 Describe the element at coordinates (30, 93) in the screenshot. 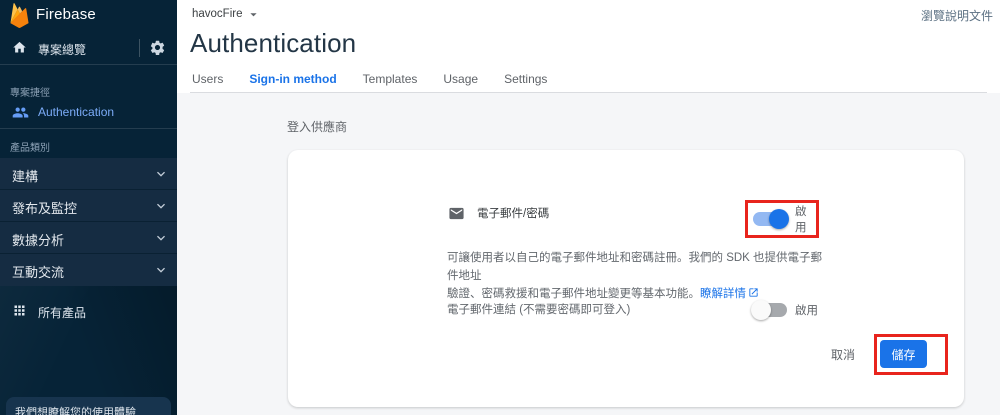

I see `shortcuts-section-label: 專案捷徑` at that location.